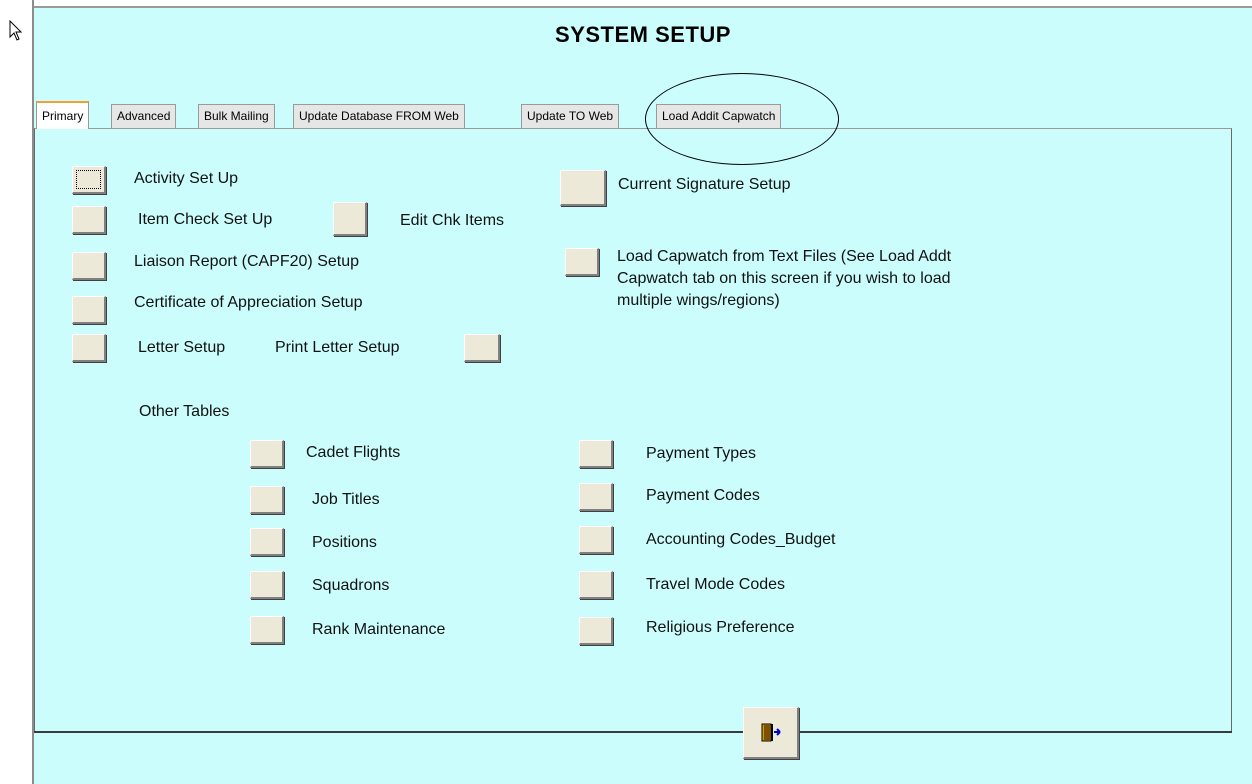 Image resolution: width=1252 pixels, height=784 pixels. I want to click on exit-door-icon, so click(771, 732).